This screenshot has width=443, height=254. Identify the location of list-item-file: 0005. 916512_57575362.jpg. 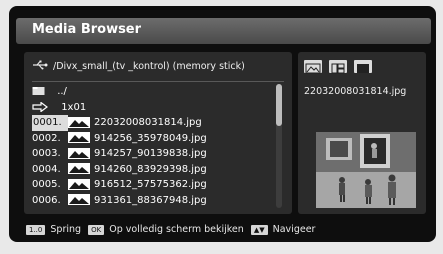
(158, 185).